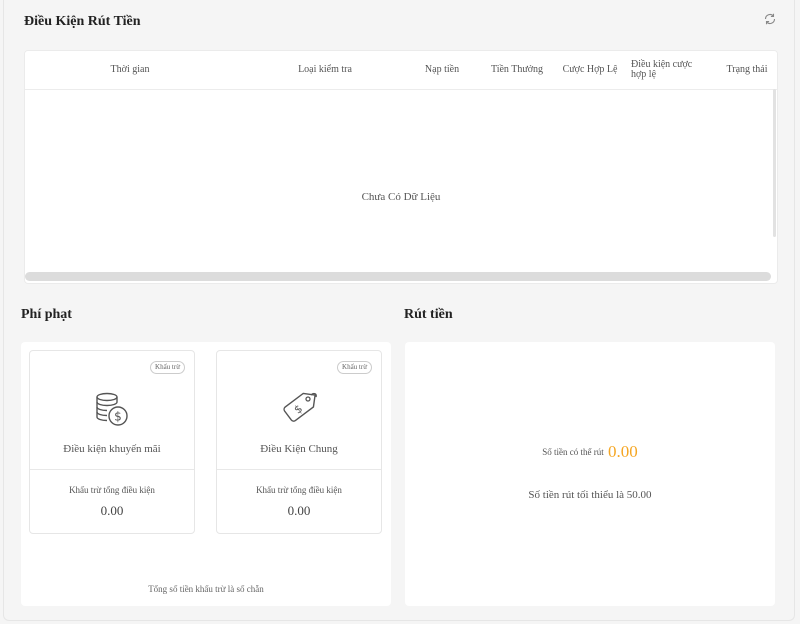 Image resolution: width=800 pixels, height=624 pixels. What do you see at coordinates (325, 69) in the screenshot?
I see `column-header-check-type: Loại kiểm tra` at bounding box center [325, 69].